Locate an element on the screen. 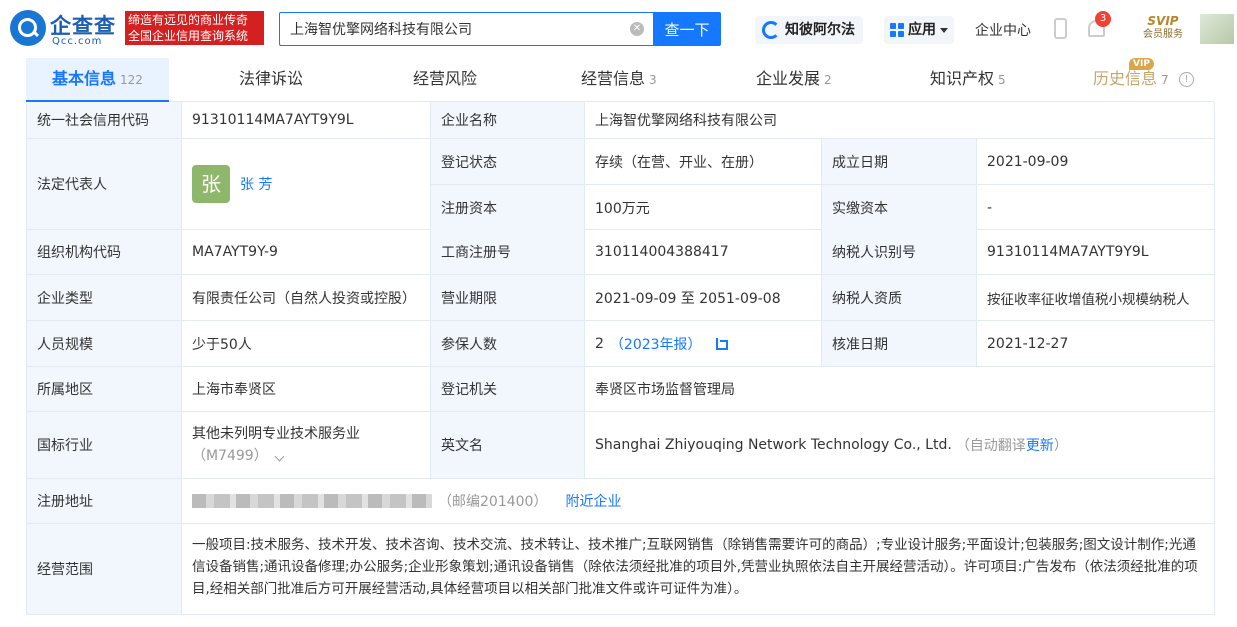 This screenshot has width=1237, height=627. postcode: （邮编201400） is located at coordinates (493, 502).